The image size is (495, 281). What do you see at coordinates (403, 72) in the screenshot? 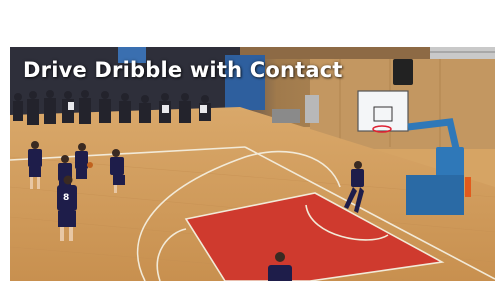
I see `scoreboard-speaker-icon` at bounding box center [403, 72].